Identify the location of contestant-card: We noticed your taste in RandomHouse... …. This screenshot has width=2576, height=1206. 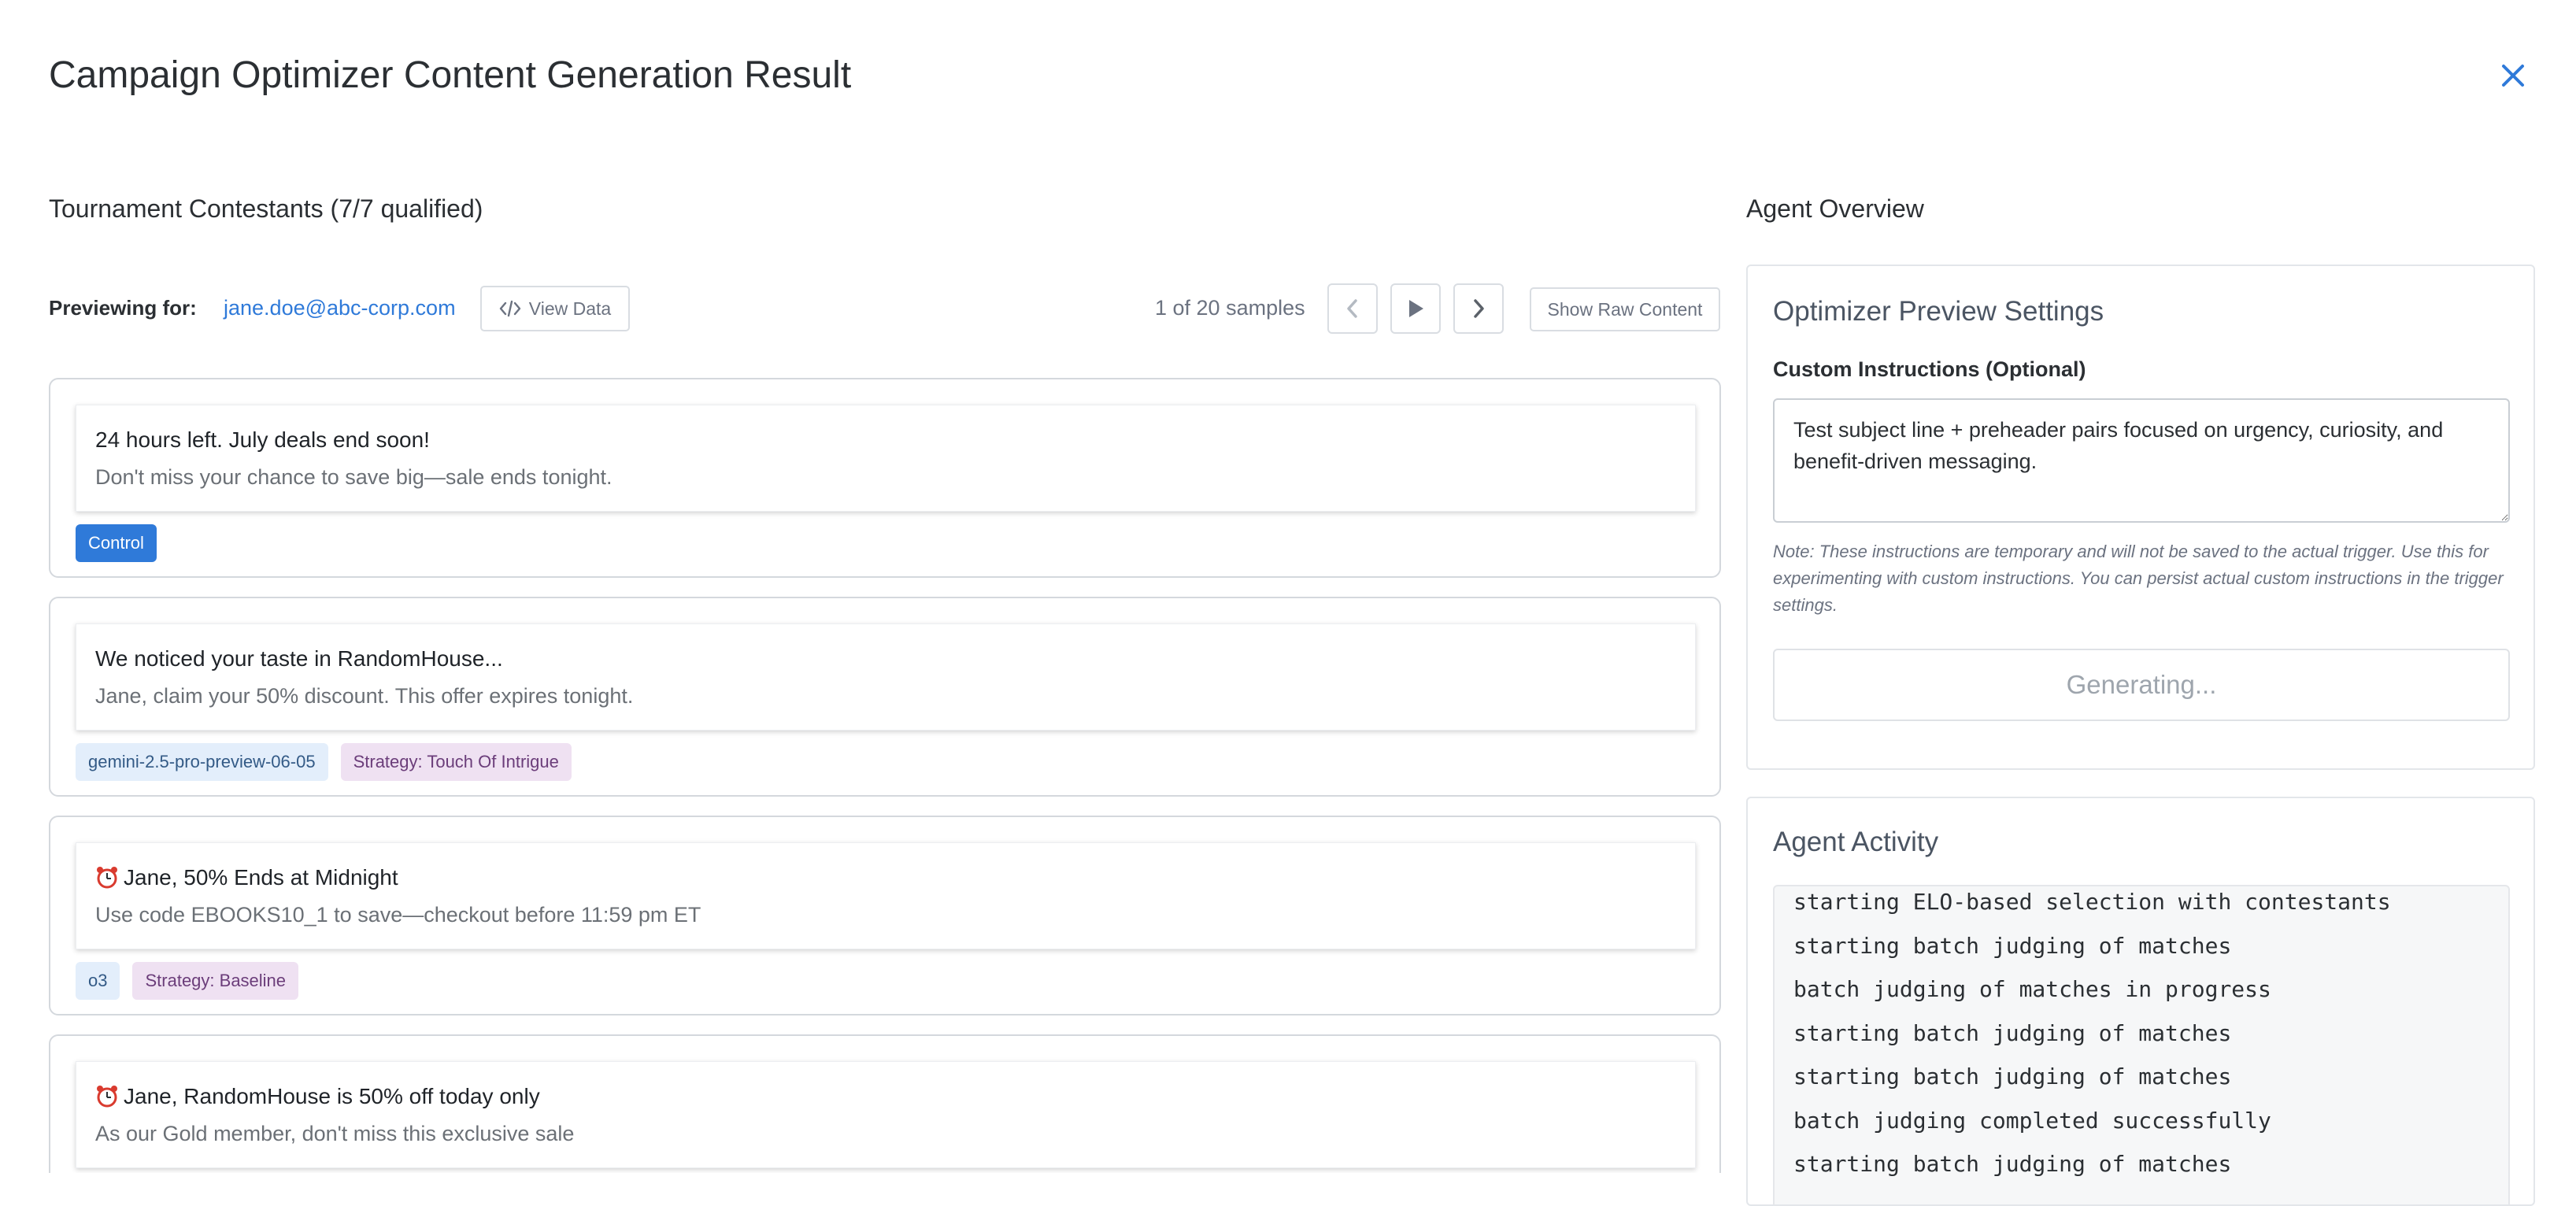
(885, 697).